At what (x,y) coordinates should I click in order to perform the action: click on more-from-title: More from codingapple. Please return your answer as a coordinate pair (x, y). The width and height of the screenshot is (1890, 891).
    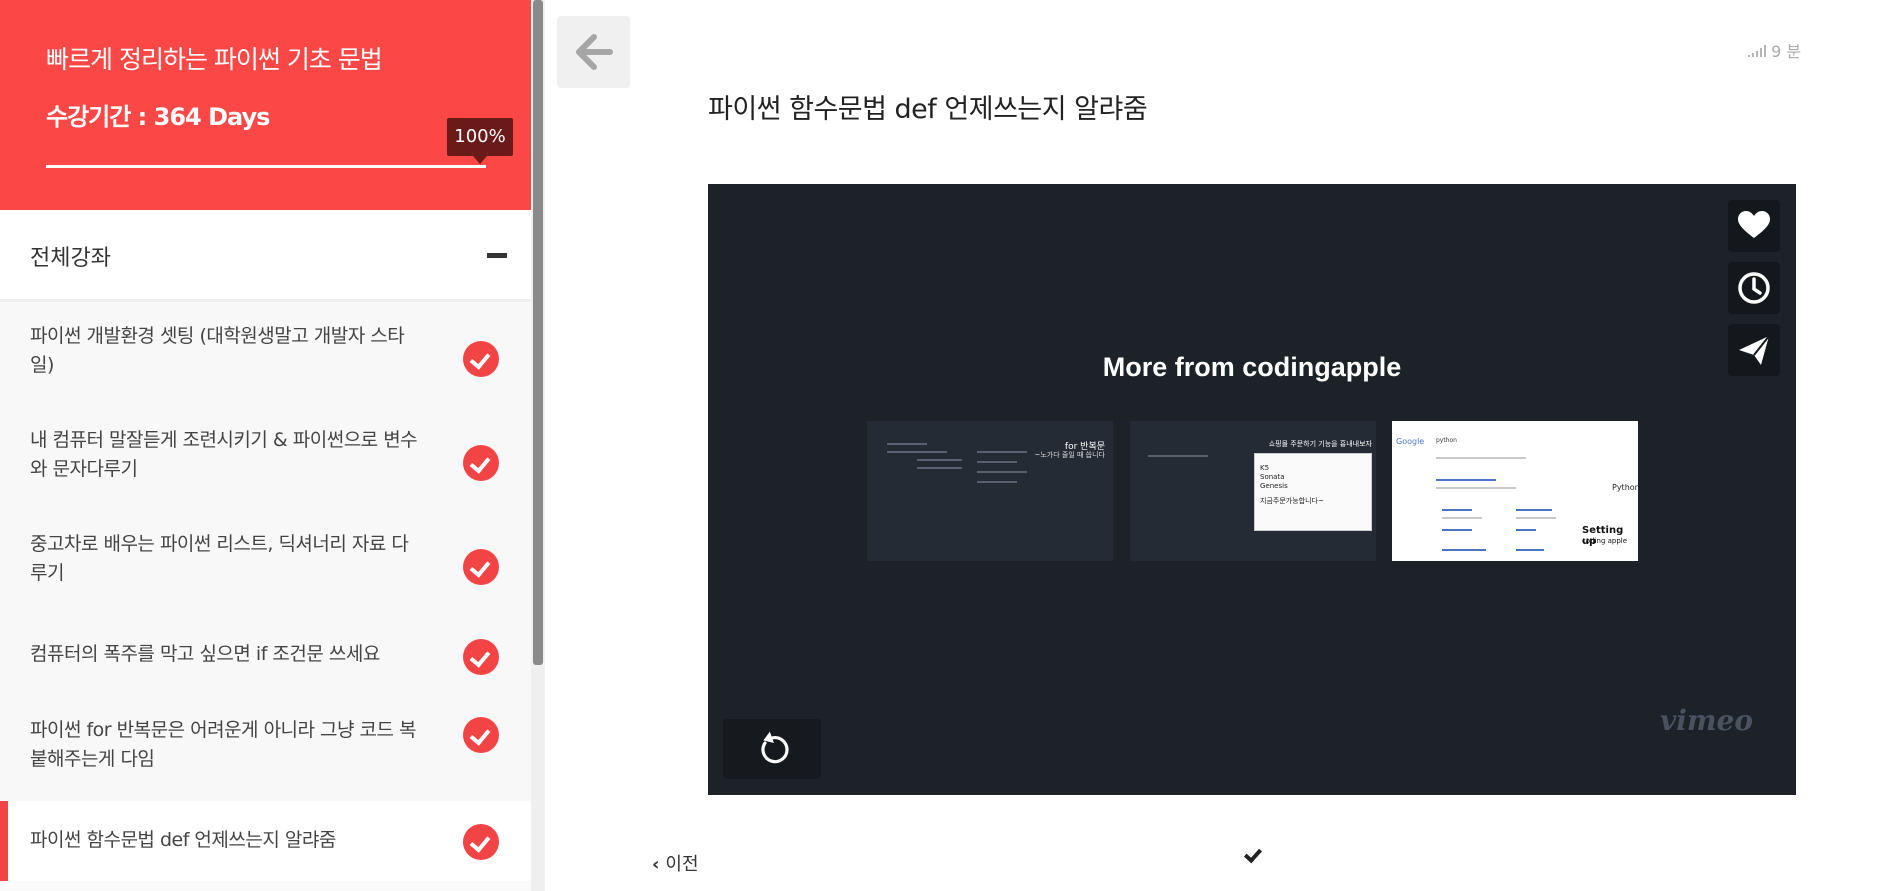
    Looking at the image, I should click on (1252, 367).